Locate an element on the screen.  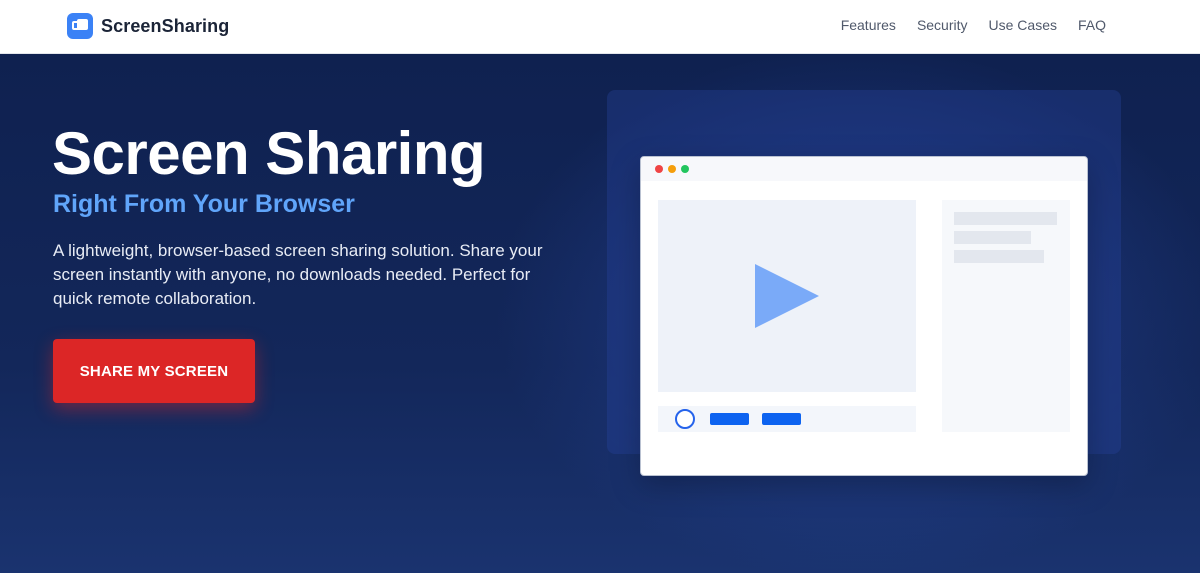
video-preview is located at coordinates (787, 296).